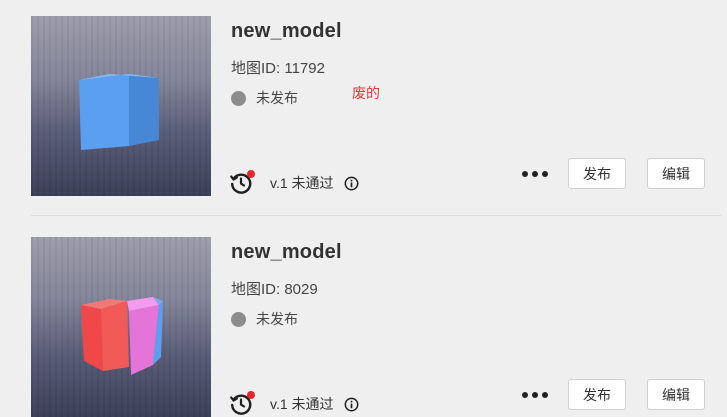 This screenshot has width=727, height=417. What do you see at coordinates (122, 336) in the screenshot?
I see `pink-cube-image` at bounding box center [122, 336].